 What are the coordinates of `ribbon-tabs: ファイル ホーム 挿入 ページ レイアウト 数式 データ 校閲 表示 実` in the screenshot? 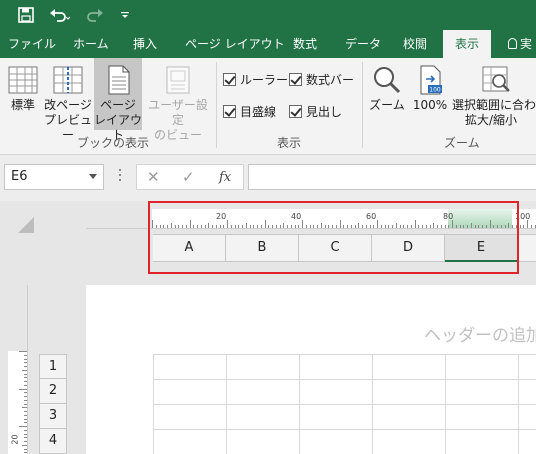 It's located at (268, 44).